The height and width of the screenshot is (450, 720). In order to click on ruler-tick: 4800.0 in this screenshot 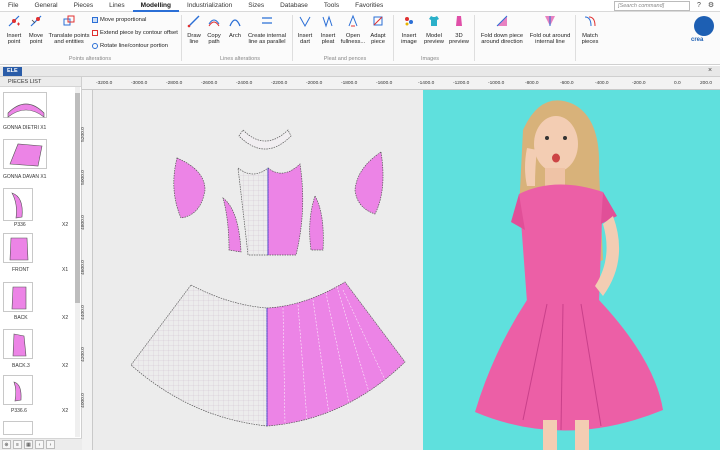, I will do `click(83, 222)`.